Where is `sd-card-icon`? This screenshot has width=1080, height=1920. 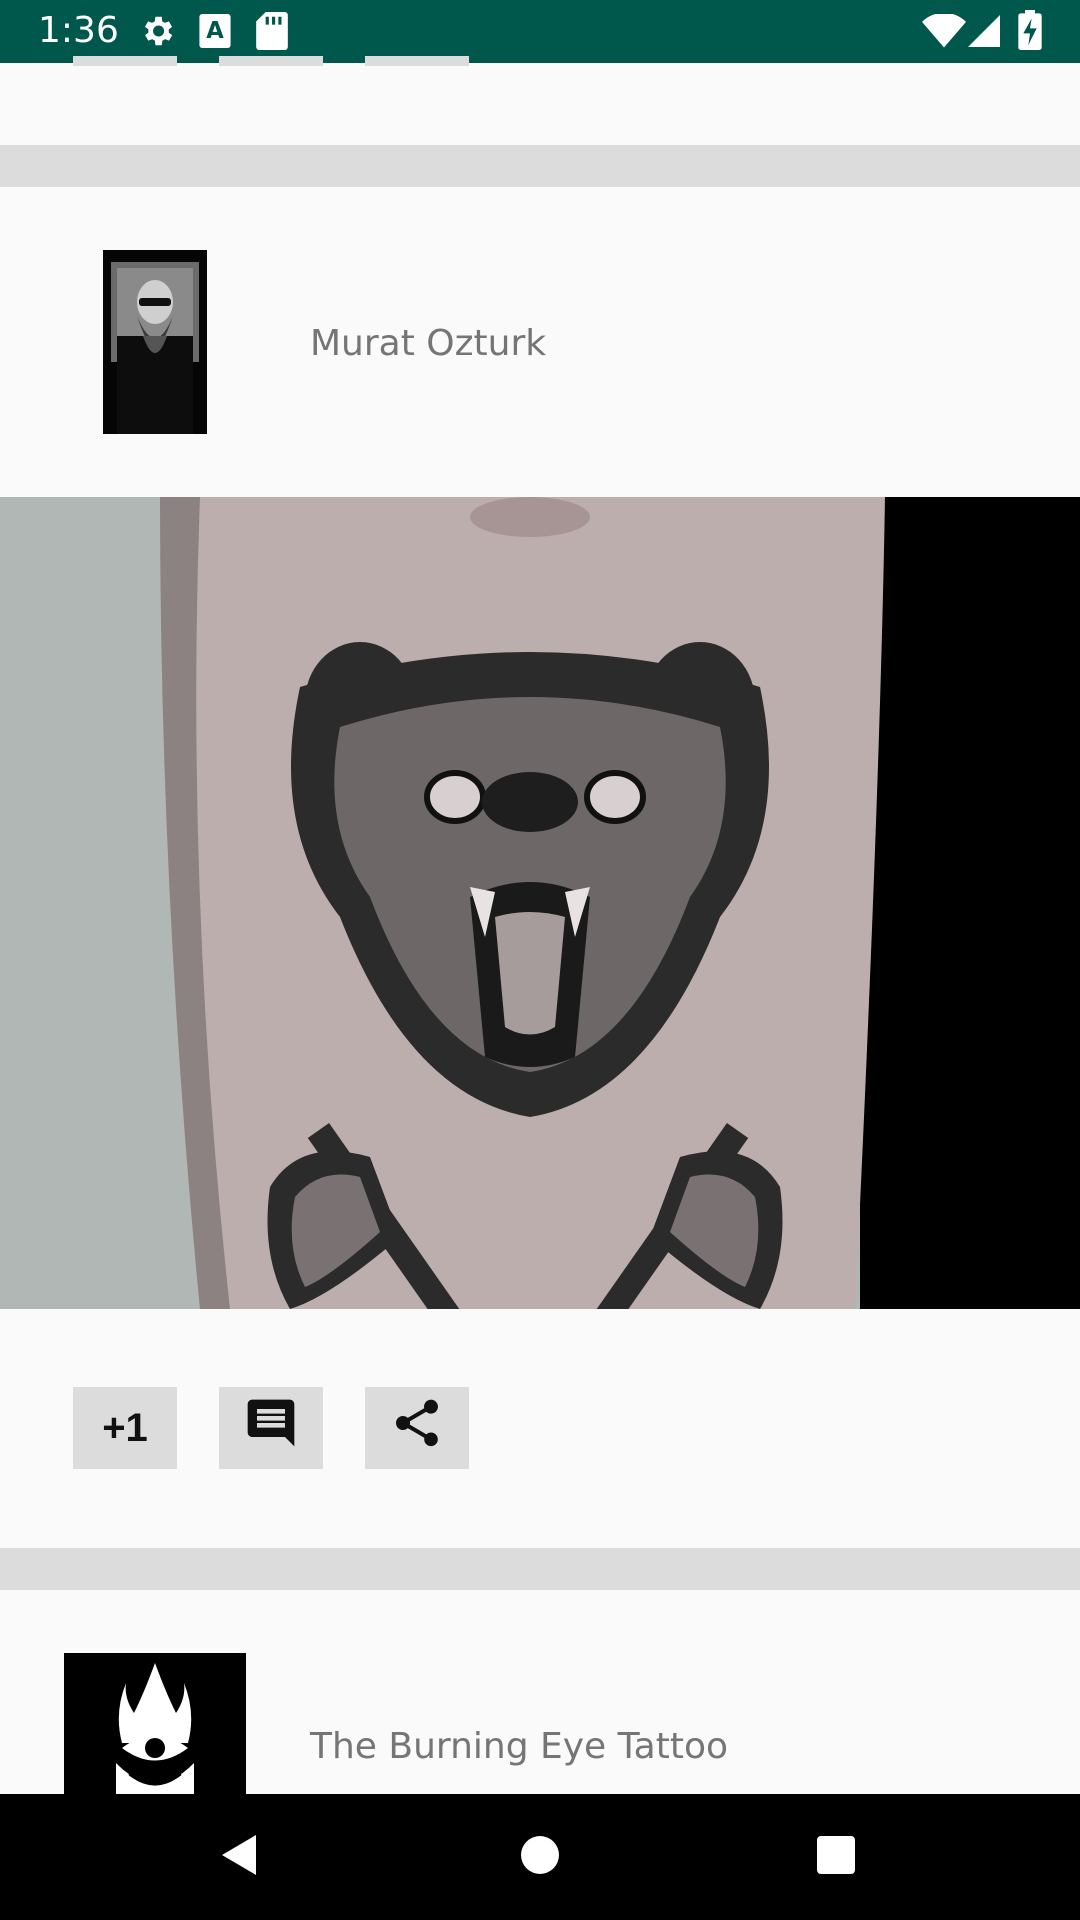
sd-card-icon is located at coordinates (272, 33).